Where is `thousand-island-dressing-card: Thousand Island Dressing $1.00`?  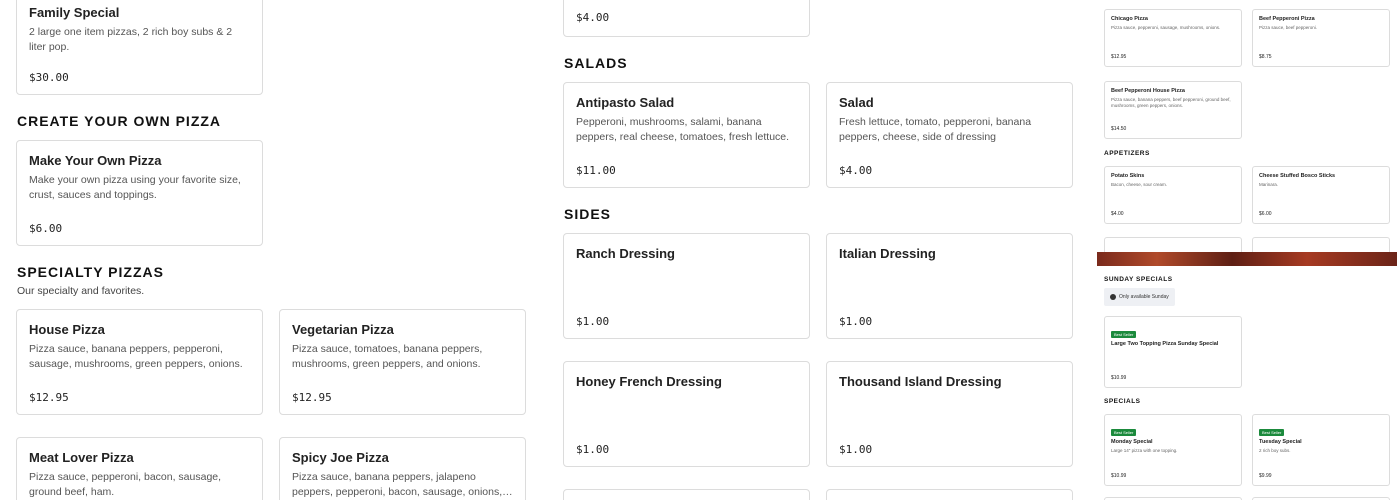 thousand-island-dressing-card: Thousand Island Dressing $1.00 is located at coordinates (949, 414).